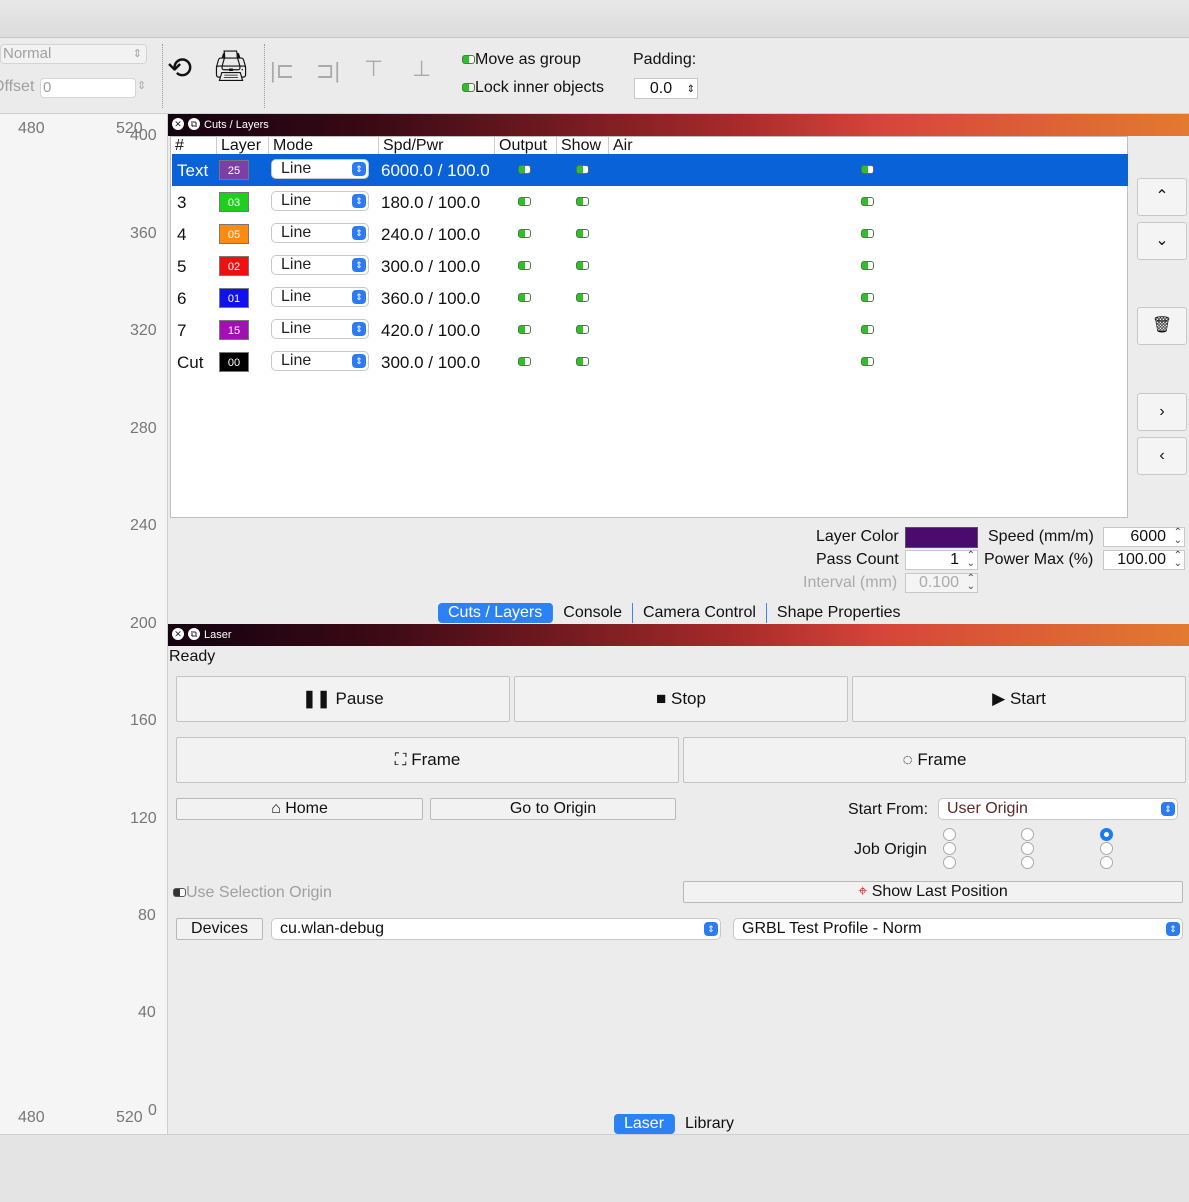 The width and height of the screenshot is (1189, 1202). I want to click on padding-input: 0.0 ⇕, so click(666, 88).